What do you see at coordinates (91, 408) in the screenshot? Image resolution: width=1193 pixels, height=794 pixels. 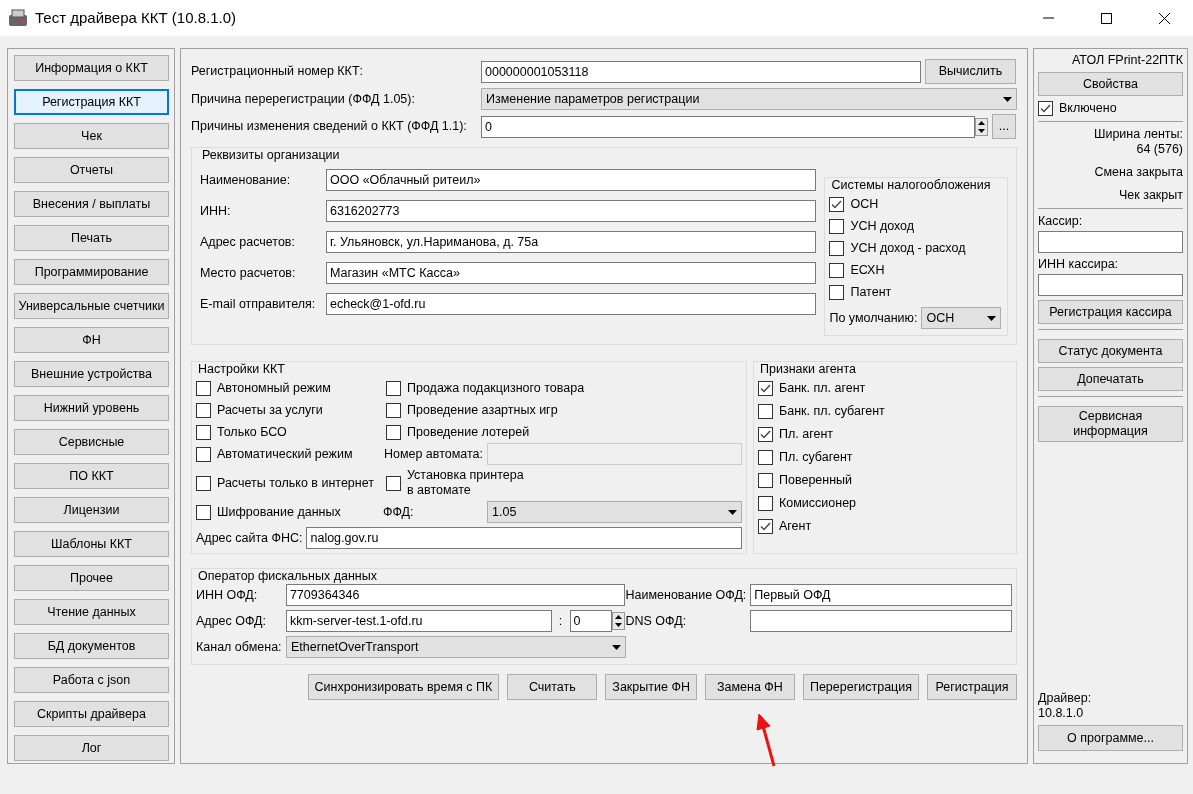 I see `sidebar-button: Нижний уровень` at bounding box center [91, 408].